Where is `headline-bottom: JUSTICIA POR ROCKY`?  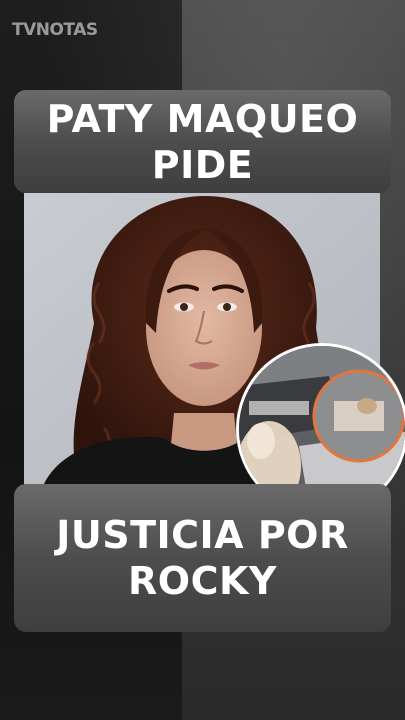
headline-bottom: JUSTICIA POR ROCKY is located at coordinates (202, 558).